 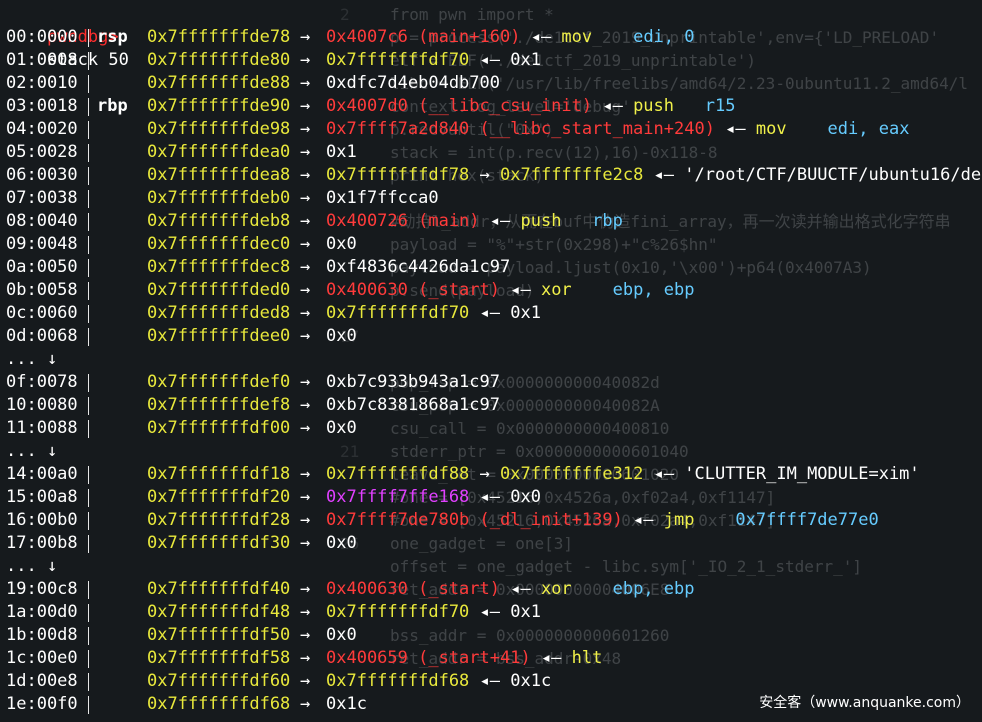 I want to click on pointer-chain: 0x7ffff7ffe168 ◂— 0x0, so click(x=433, y=497).